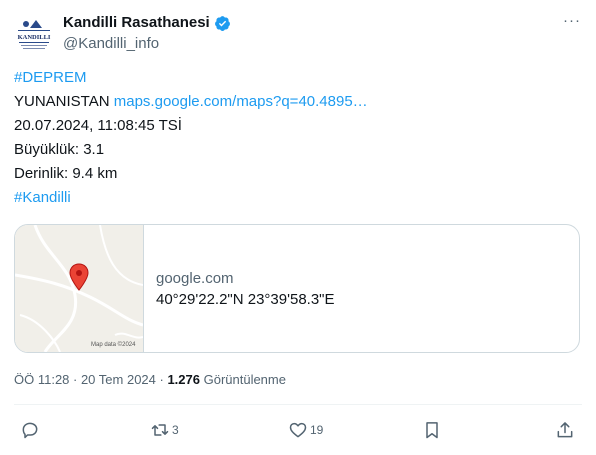 The width and height of the screenshot is (596, 455). I want to click on bookmark-icon, so click(432, 430).